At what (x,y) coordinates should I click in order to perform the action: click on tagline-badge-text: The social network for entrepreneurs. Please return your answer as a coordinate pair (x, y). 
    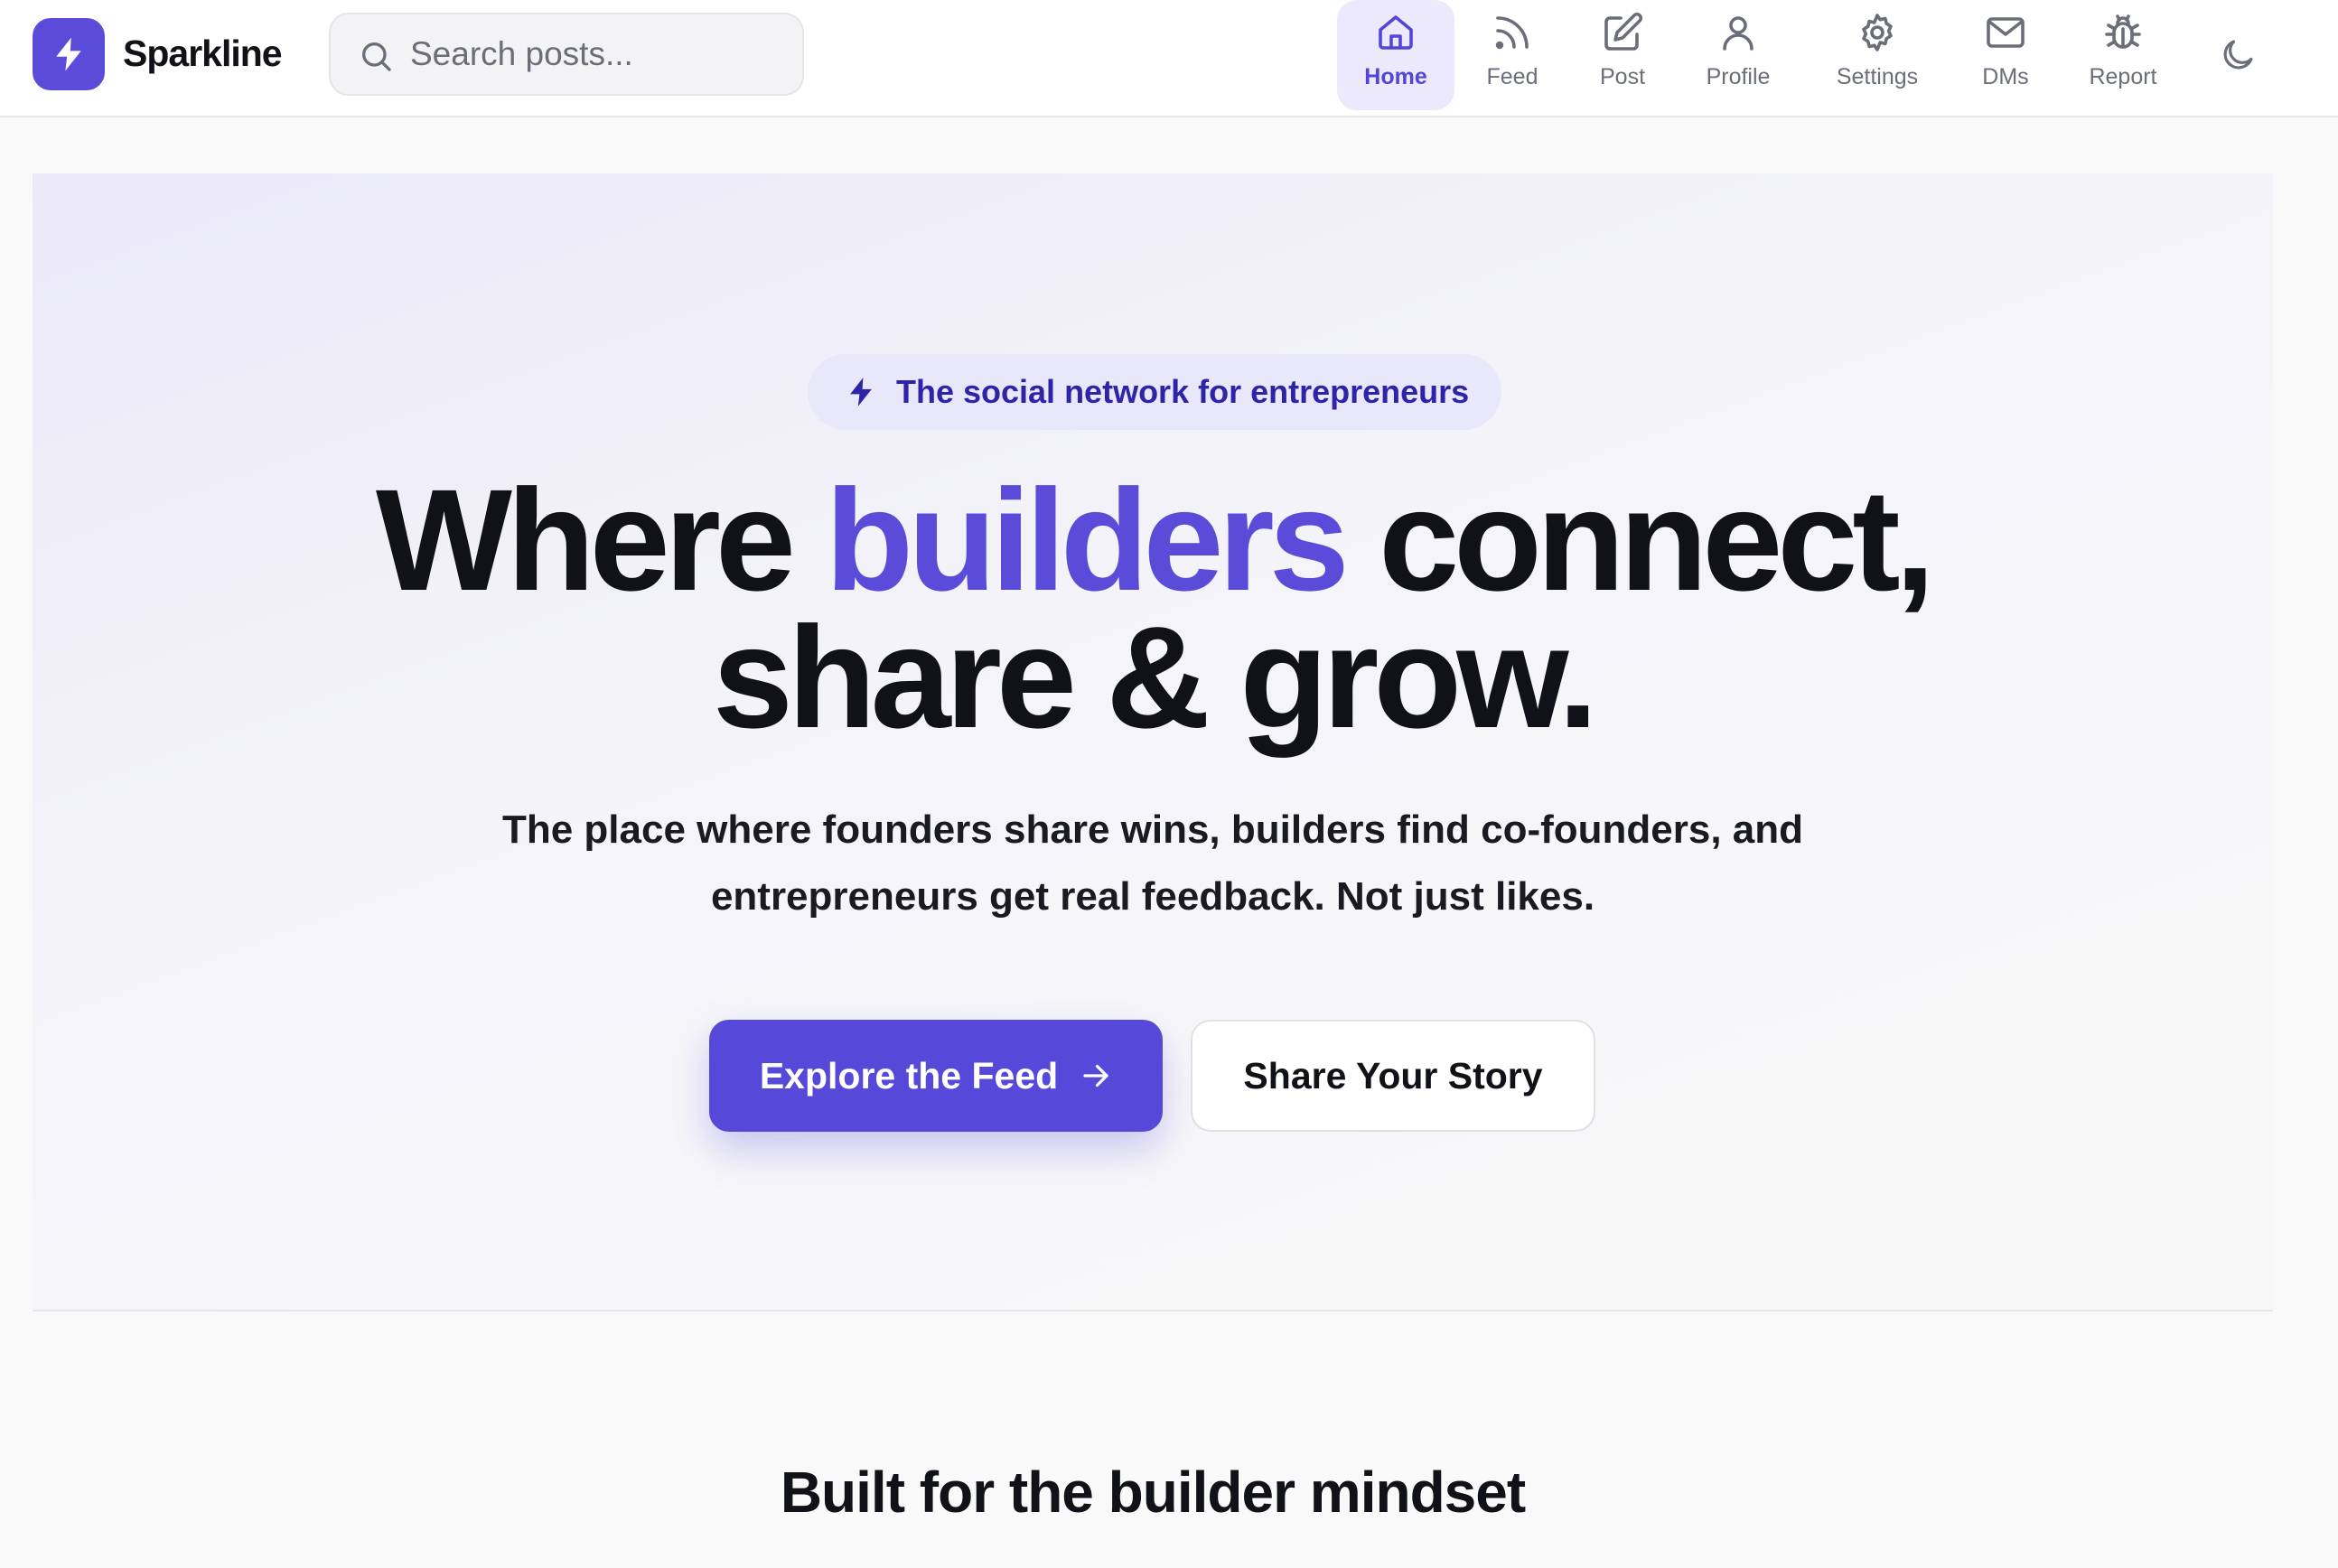
    Looking at the image, I should click on (1183, 391).